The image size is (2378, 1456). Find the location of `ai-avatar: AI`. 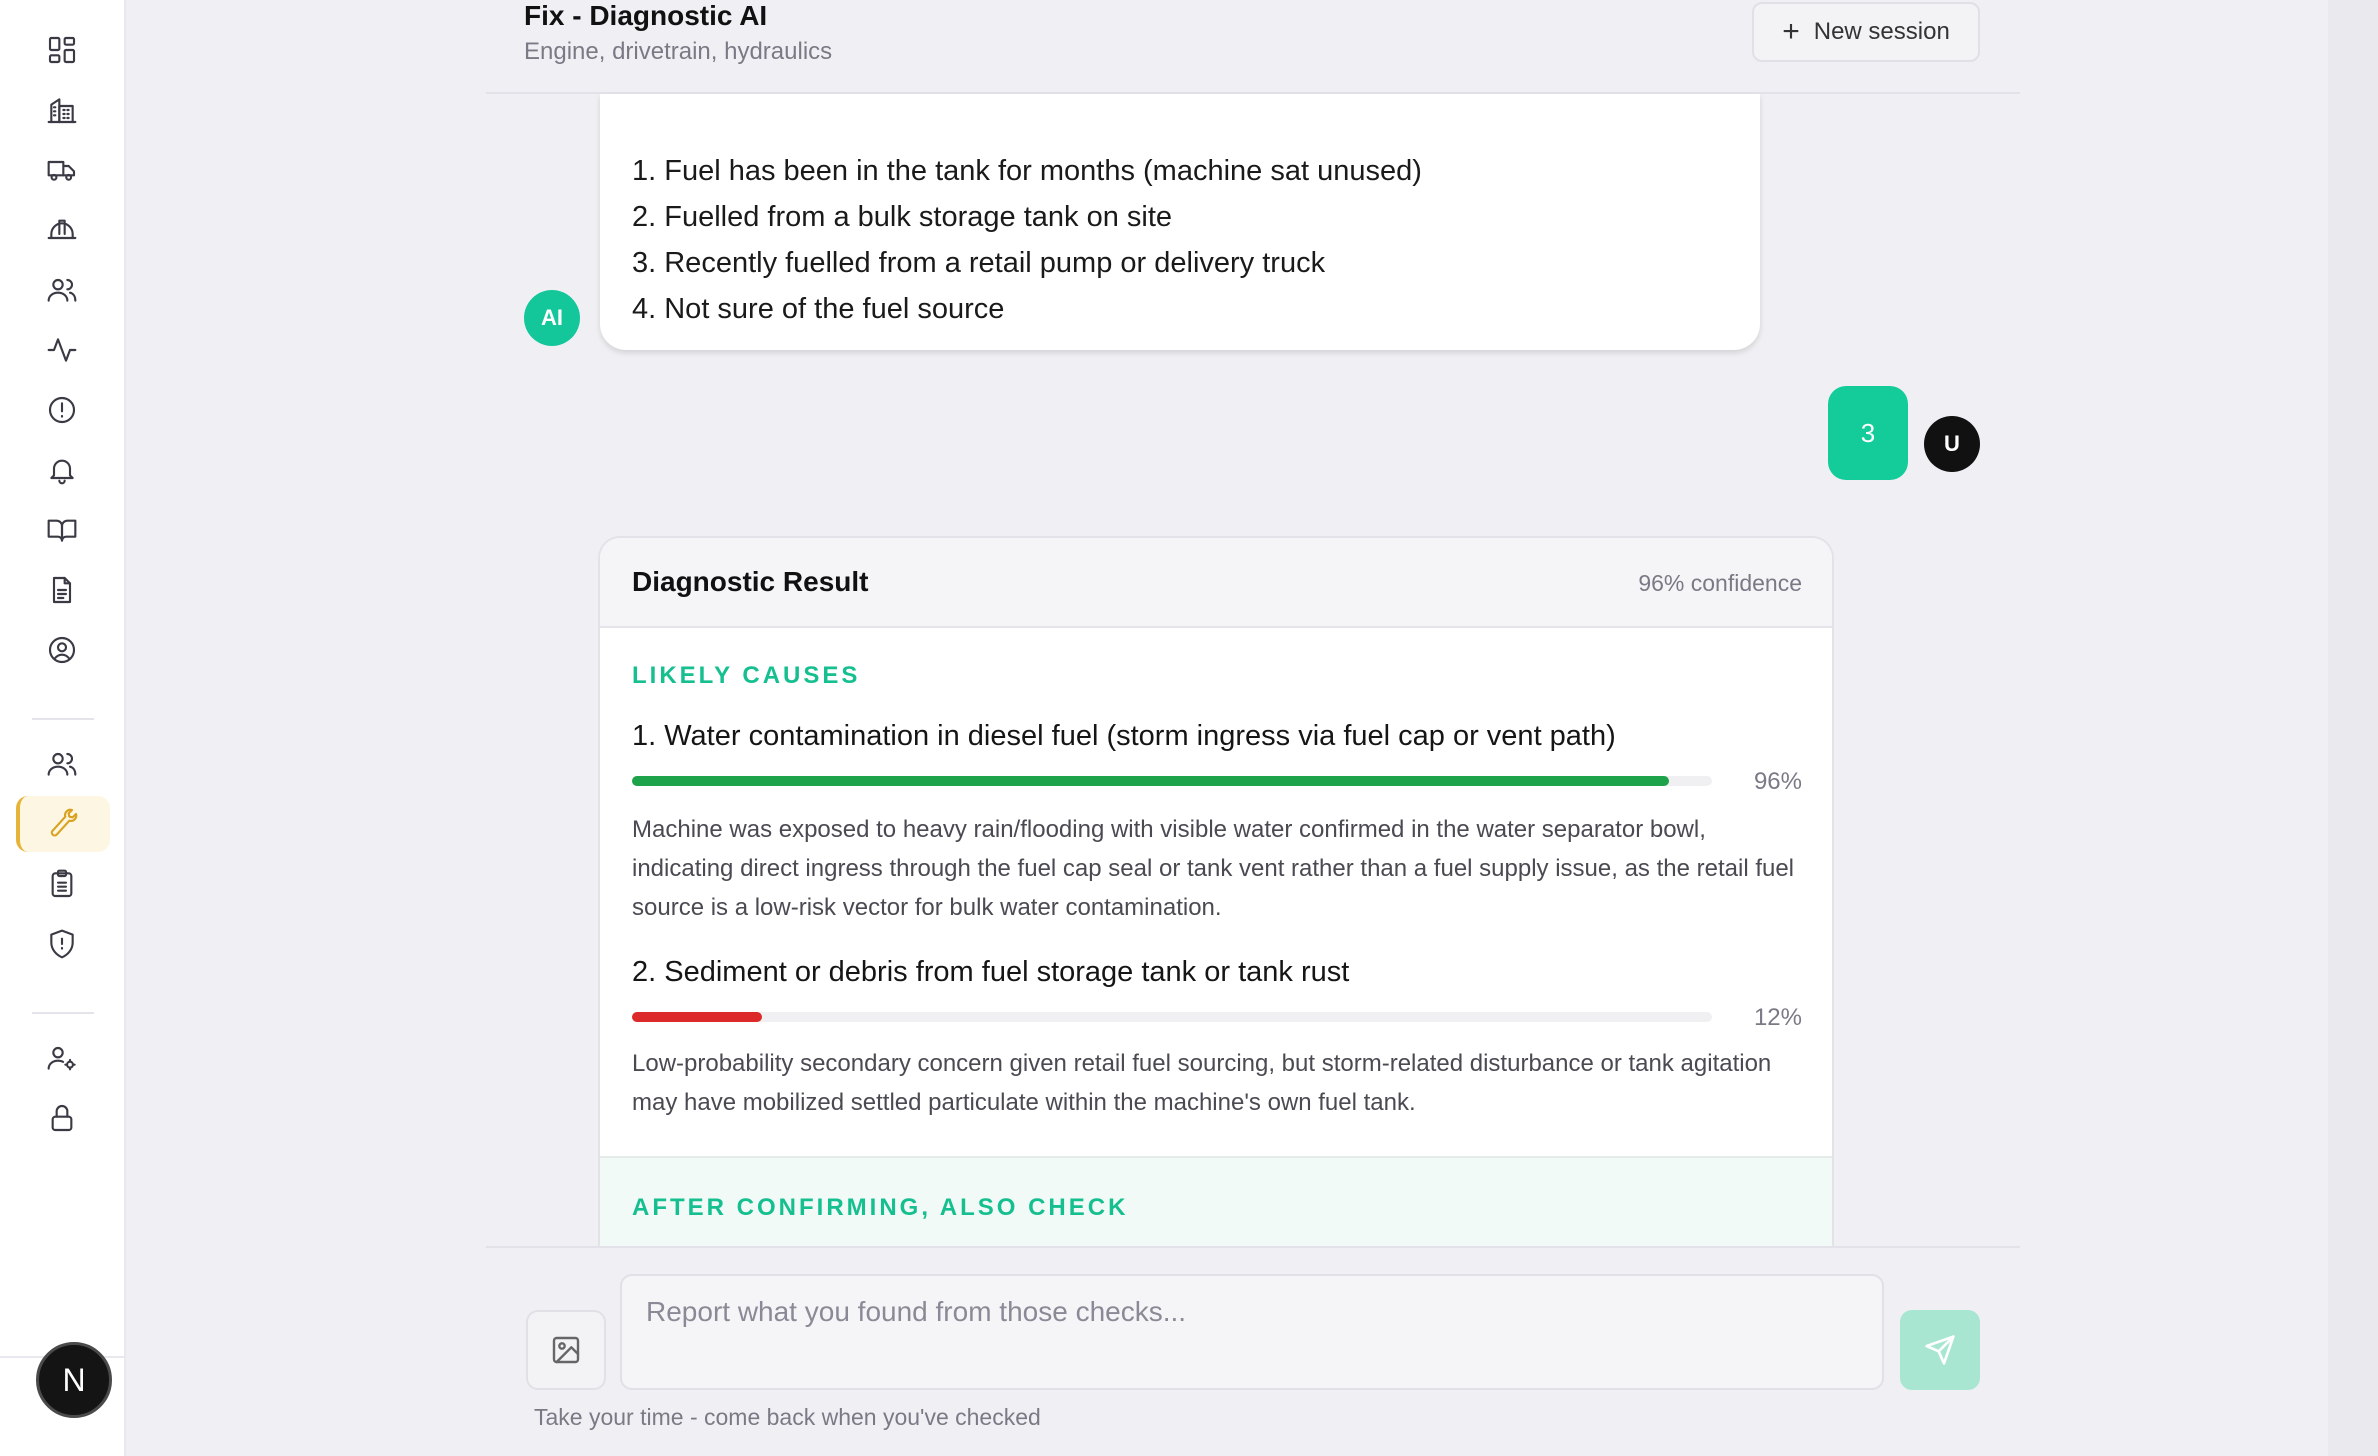

ai-avatar: AI is located at coordinates (552, 318).